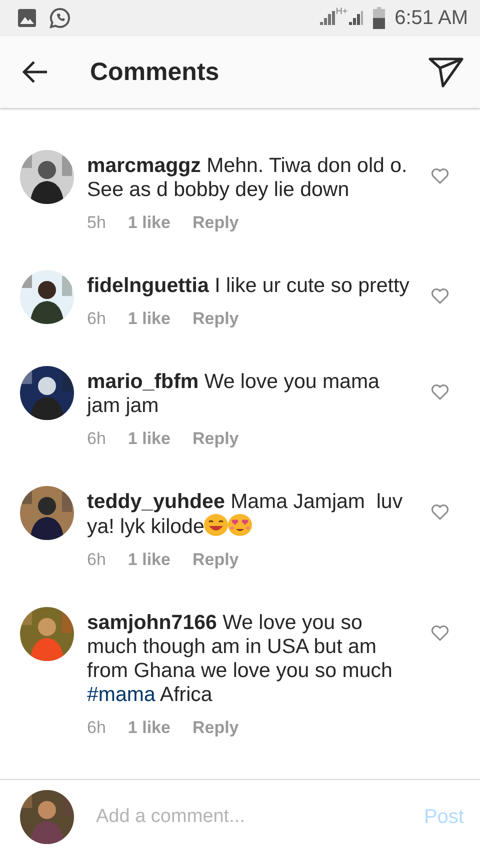 The width and height of the screenshot is (480, 854). I want to click on battery-icon, so click(378, 18).